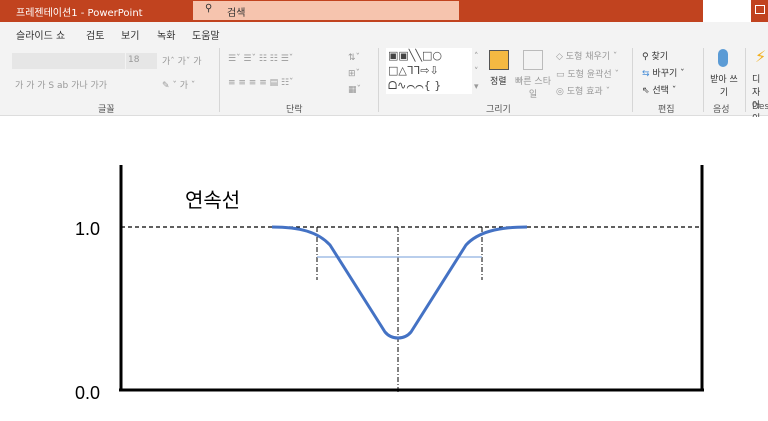 Image resolution: width=768 pixels, height=421 pixels. Describe the element at coordinates (87, 229) in the screenshot. I see `y-label-top: 1.0` at that location.